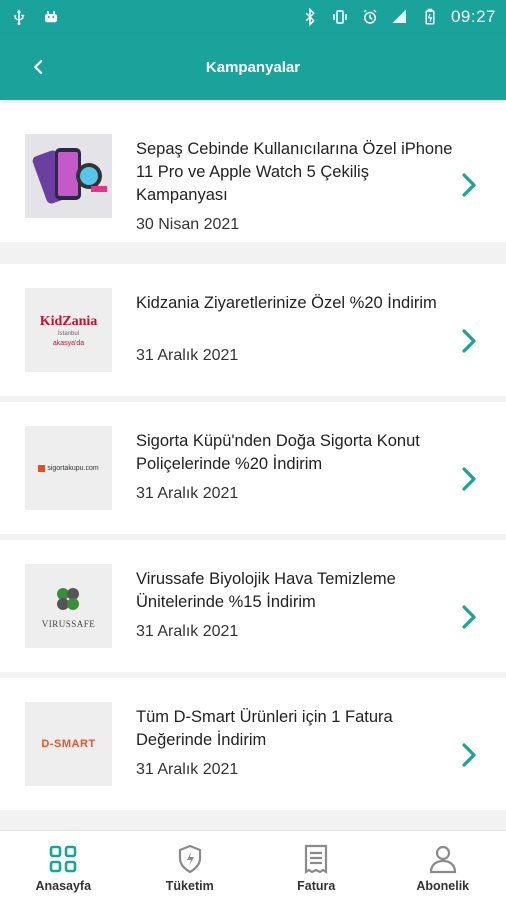 This screenshot has height=900, width=506. I want to click on receipt-icon, so click(316, 859).